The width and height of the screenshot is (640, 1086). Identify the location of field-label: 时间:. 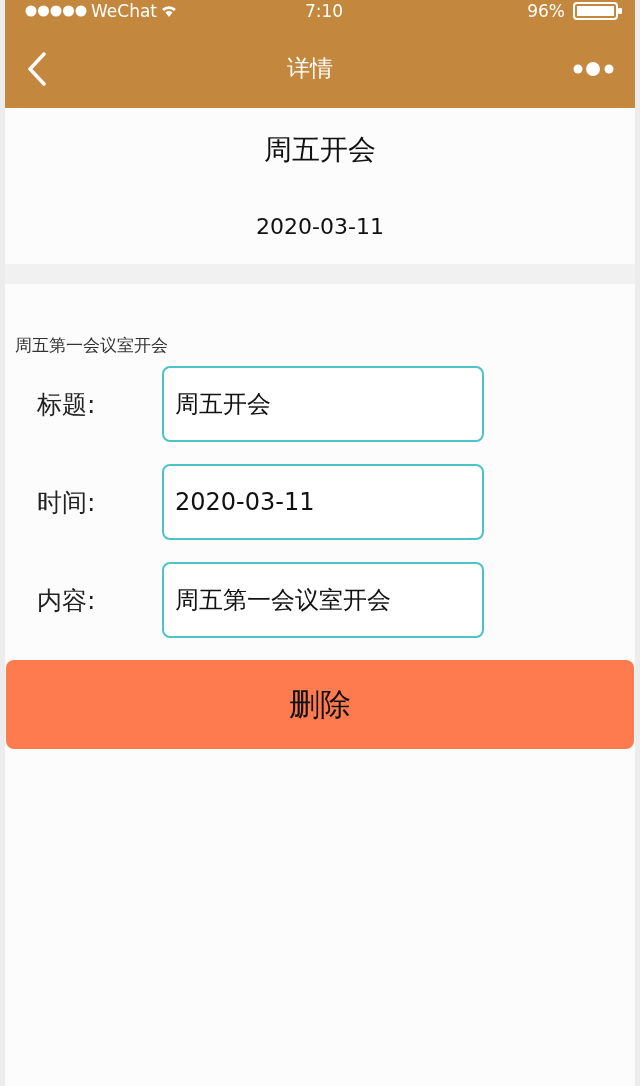
(66, 502).